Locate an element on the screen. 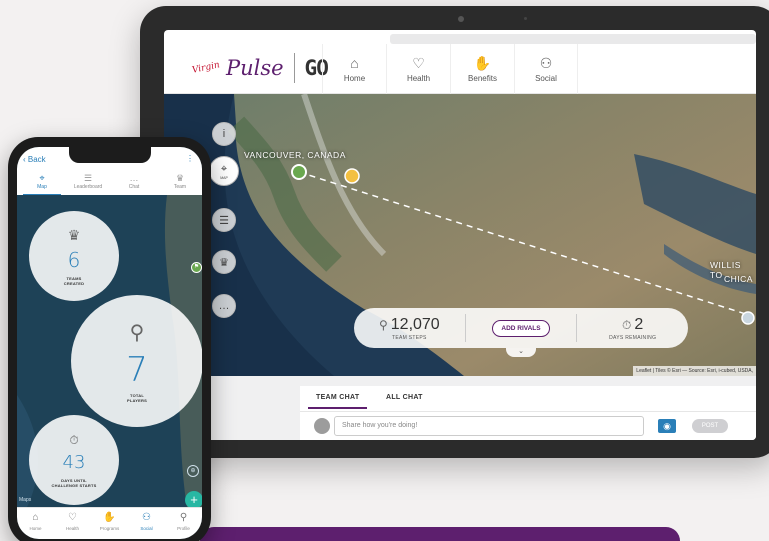  tab-all-chat: ALL CHAT is located at coordinates (404, 397).